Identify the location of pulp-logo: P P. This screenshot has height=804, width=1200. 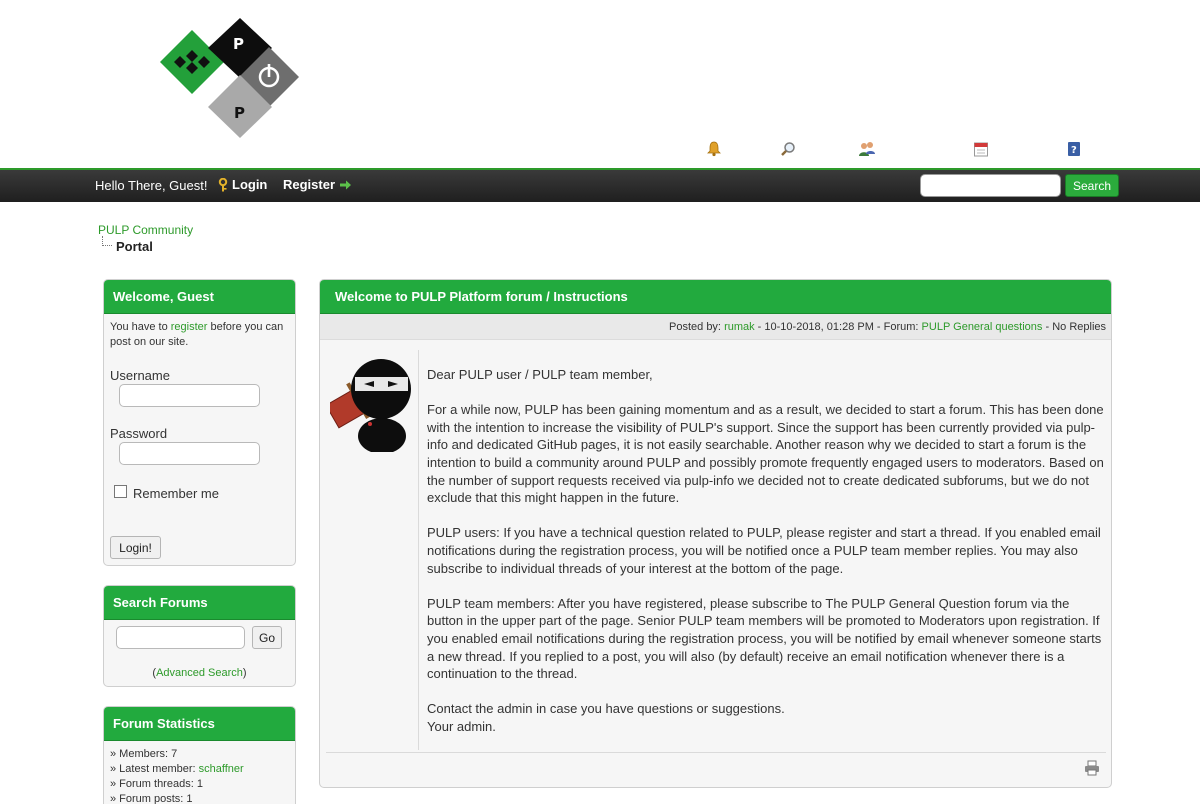
(232, 76).